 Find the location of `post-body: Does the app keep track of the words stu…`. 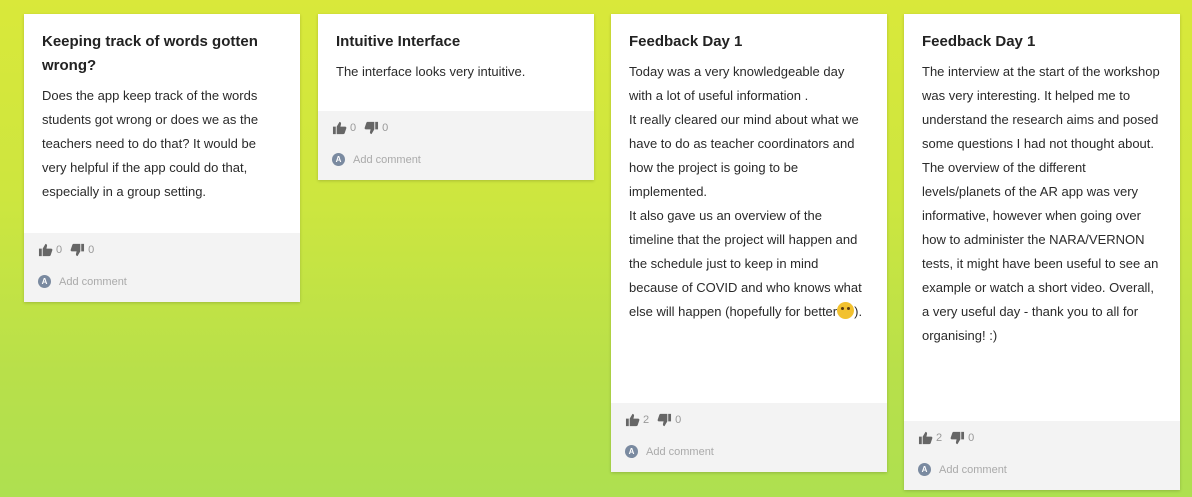

post-body: Does the app keep track of the words stu… is located at coordinates (162, 144).